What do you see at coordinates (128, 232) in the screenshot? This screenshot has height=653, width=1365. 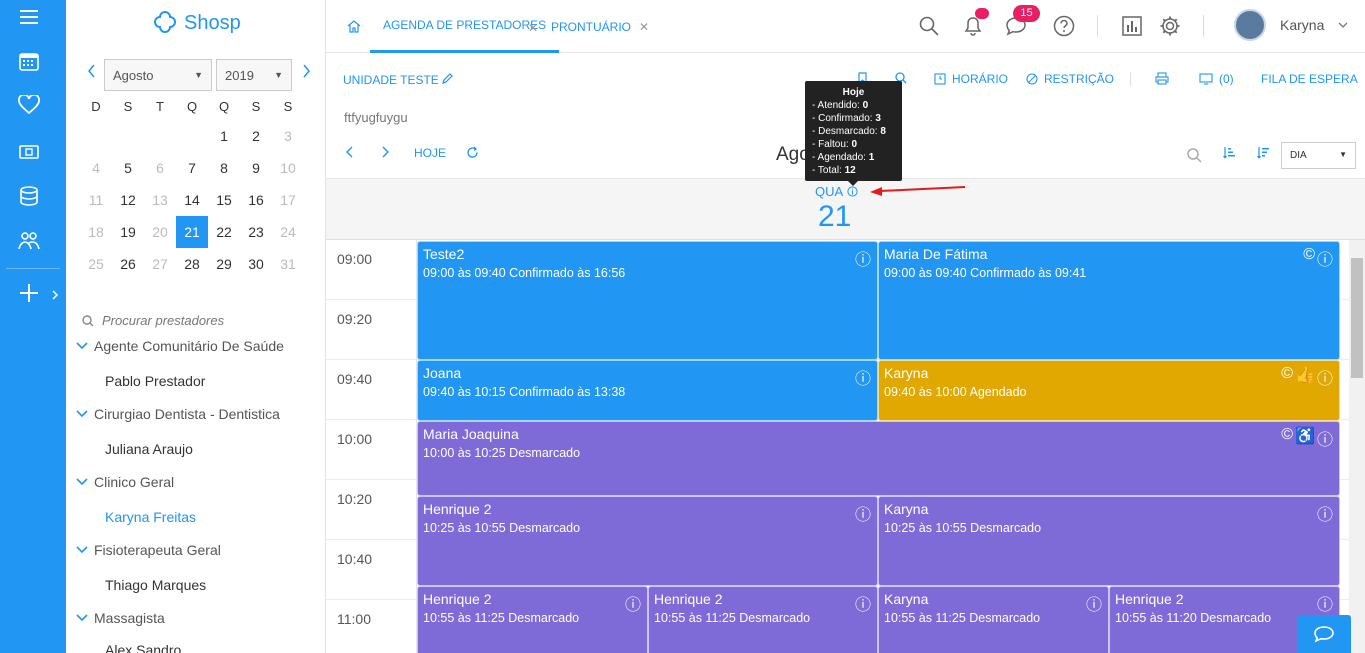 I see `calendar-day: 19` at bounding box center [128, 232].